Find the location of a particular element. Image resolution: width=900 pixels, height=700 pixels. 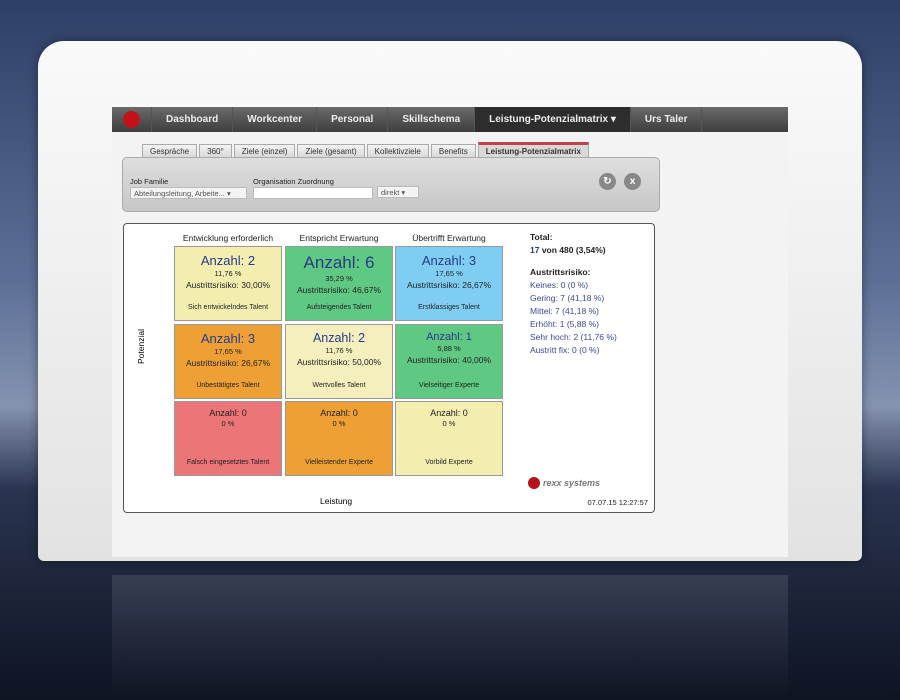

logo-icon is located at coordinates (131, 119).